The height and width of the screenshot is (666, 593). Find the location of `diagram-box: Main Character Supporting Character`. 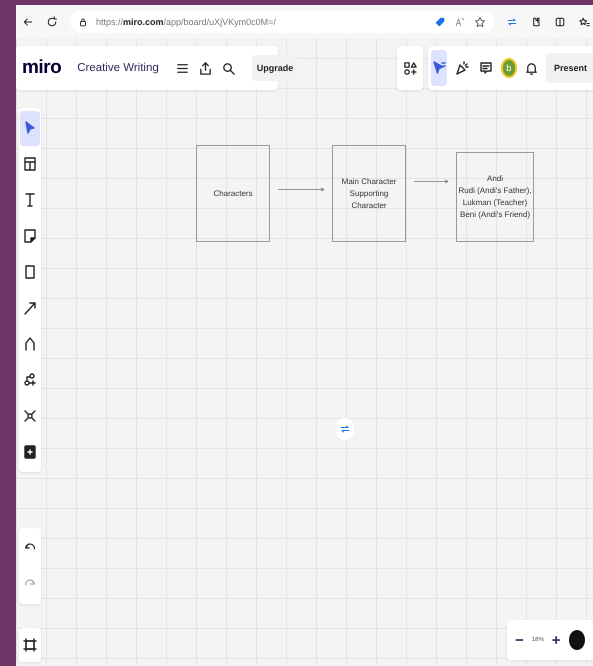

diagram-box: Main Character Supporting Character is located at coordinates (369, 193).